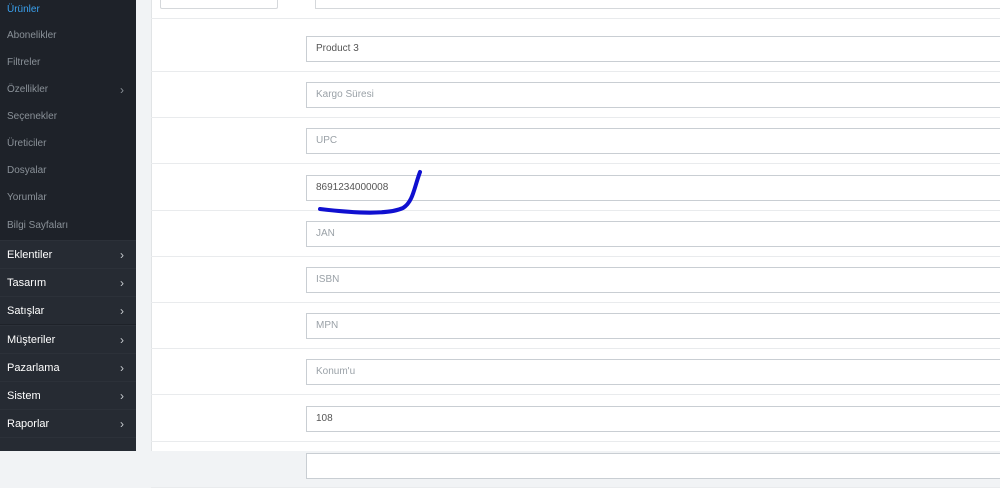 This screenshot has width=1000, height=488. What do you see at coordinates (68, 310) in the screenshot?
I see `sidebar-menu-item: Satışlar ›` at bounding box center [68, 310].